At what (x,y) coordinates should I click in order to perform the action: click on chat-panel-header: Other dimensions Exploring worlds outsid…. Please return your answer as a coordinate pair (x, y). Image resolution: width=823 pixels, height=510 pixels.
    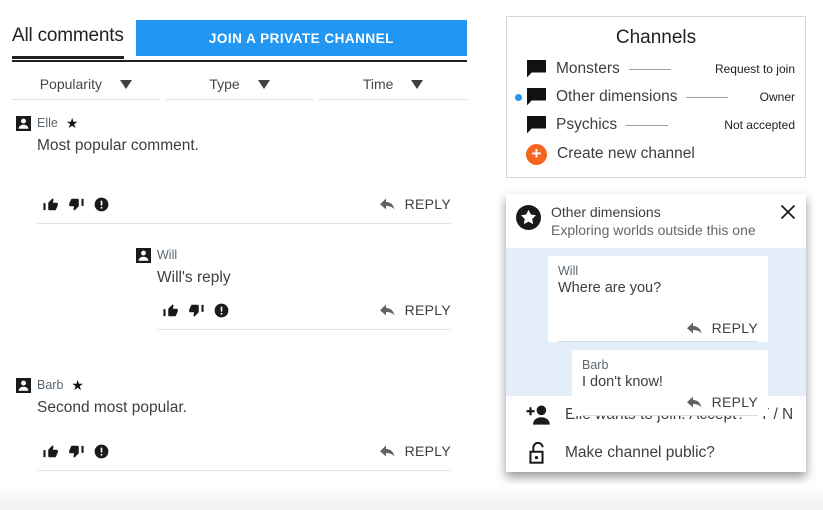
    Looking at the image, I should click on (656, 221).